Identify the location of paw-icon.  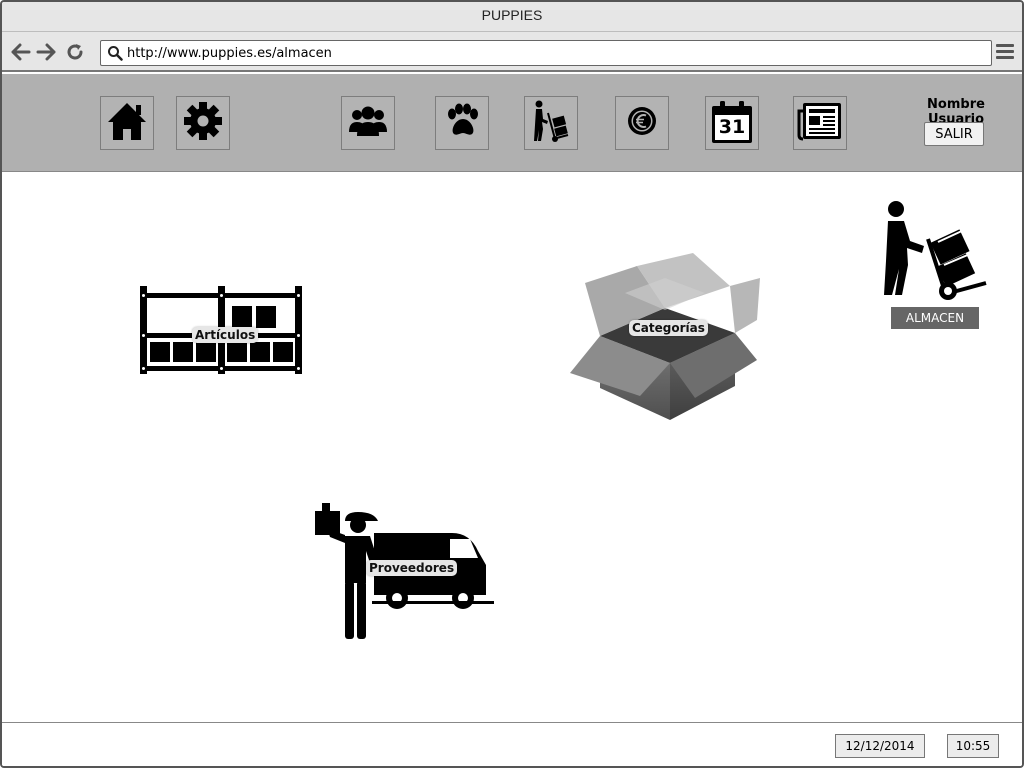
(462, 123).